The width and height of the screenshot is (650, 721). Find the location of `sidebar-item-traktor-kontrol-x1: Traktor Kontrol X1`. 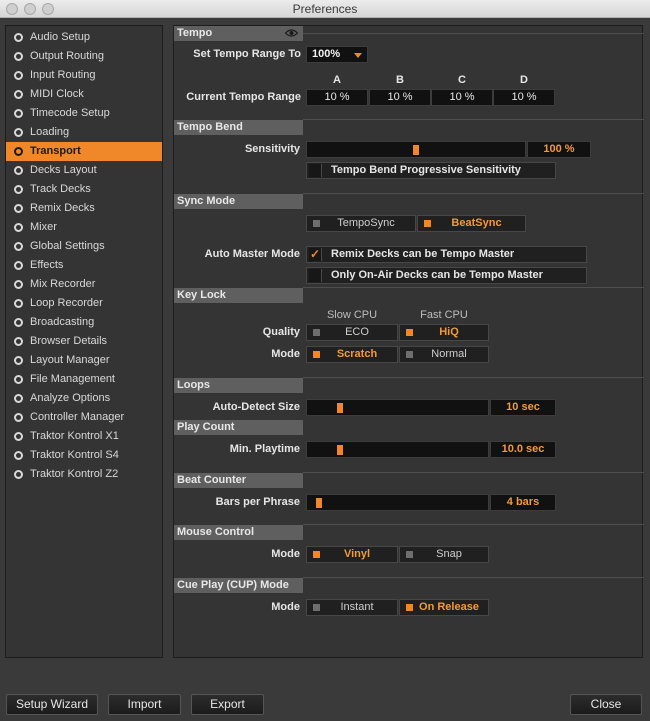

sidebar-item-traktor-kontrol-x1: Traktor Kontrol X1 is located at coordinates (84, 436).